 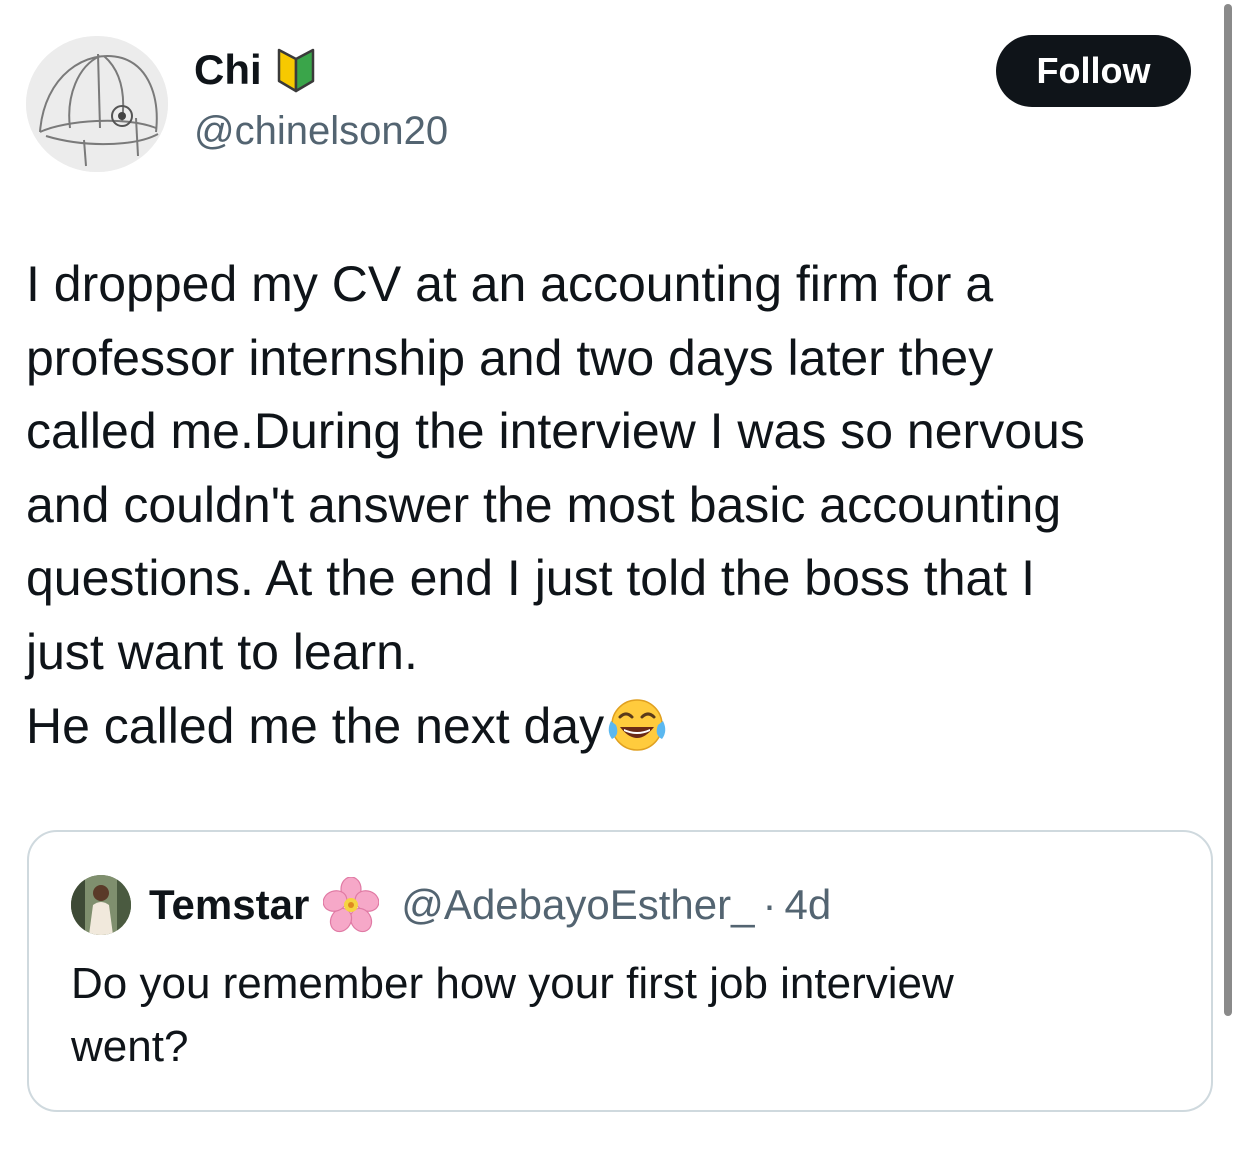 I want to click on author-name-row: Chi, so click(x=255, y=70).